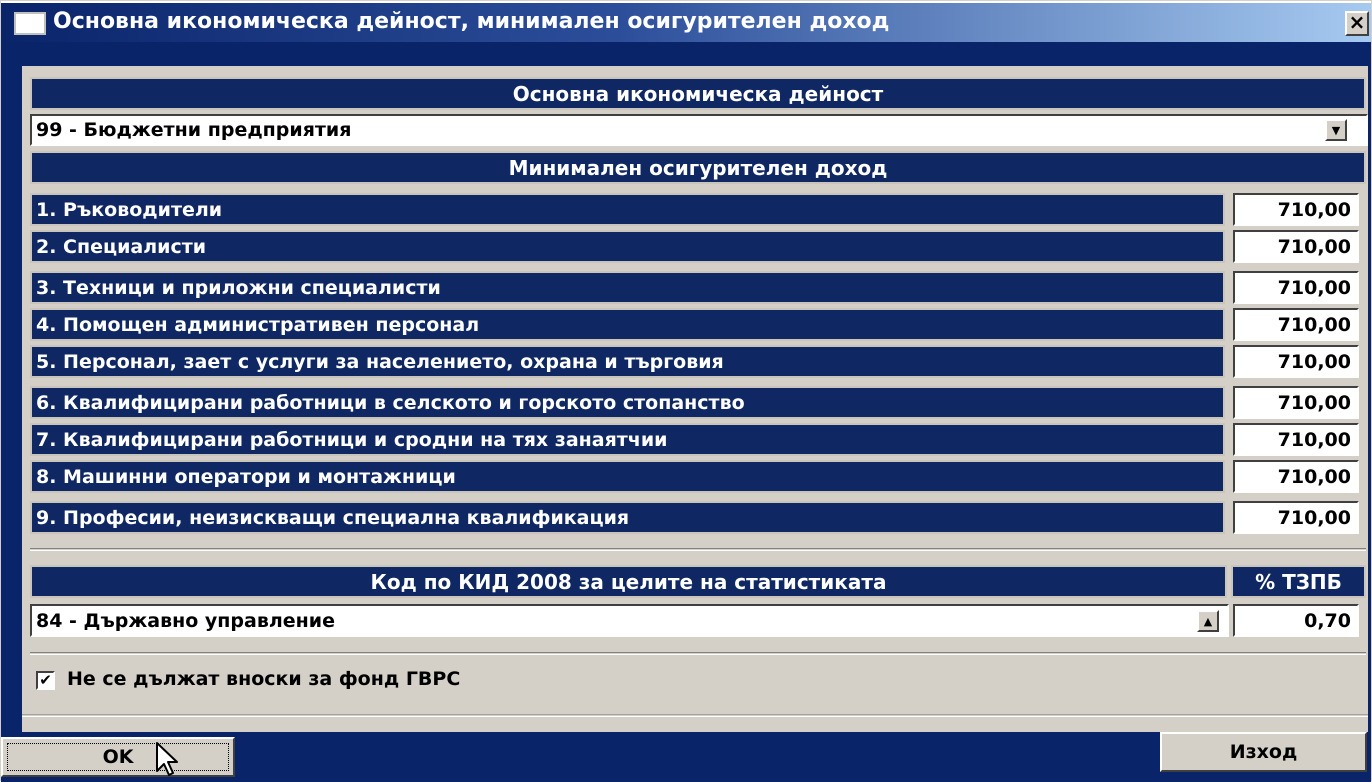  Describe the element at coordinates (695, 715) in the screenshot. I see `footer-separator` at that location.